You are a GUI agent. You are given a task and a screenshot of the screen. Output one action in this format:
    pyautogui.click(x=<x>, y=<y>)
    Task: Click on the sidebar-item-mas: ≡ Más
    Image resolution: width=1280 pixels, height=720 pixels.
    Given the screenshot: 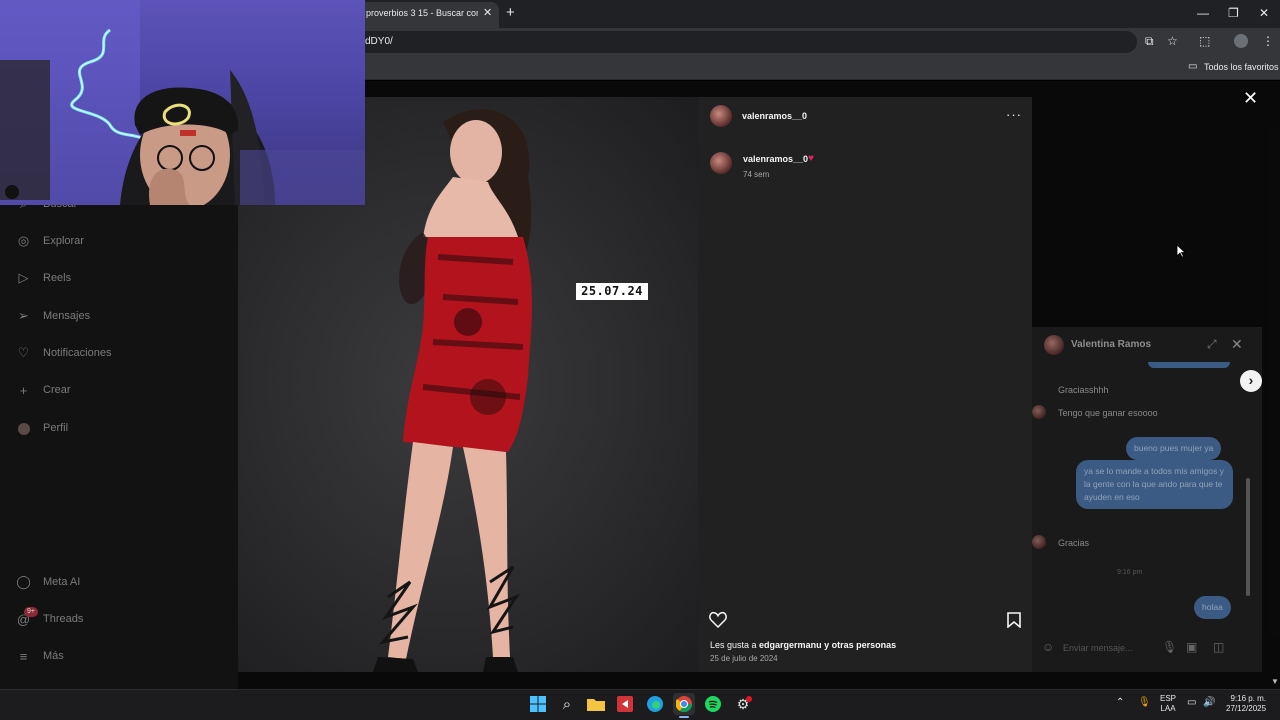 What is the action you would take?
    pyautogui.click(x=40, y=656)
    